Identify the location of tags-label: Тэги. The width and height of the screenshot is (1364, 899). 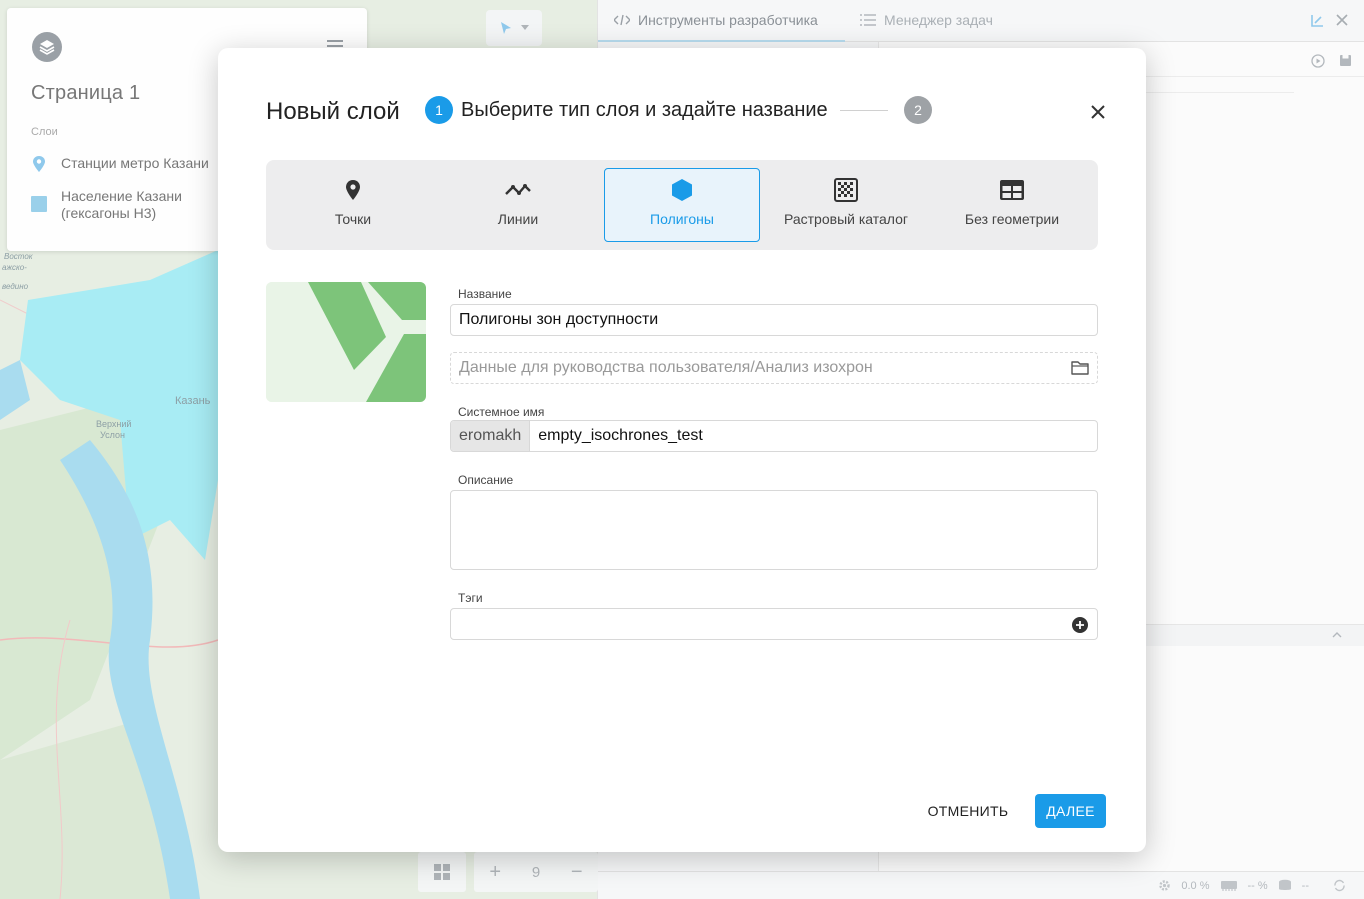
(470, 598).